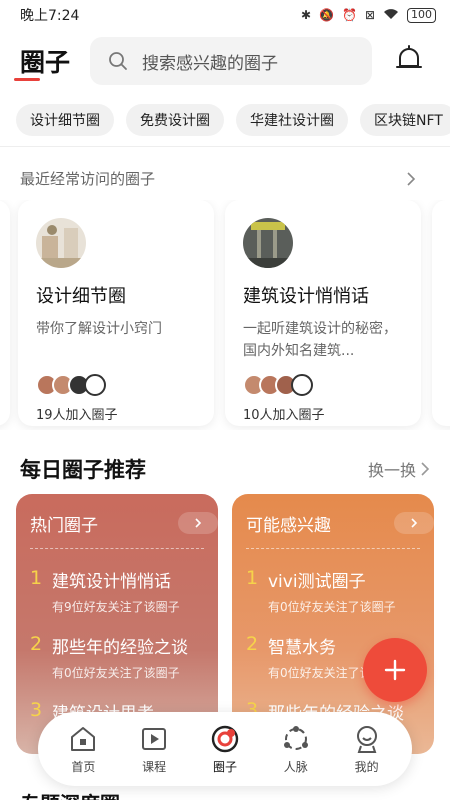 This screenshot has height=800, width=450. What do you see at coordinates (83, 766) in the screenshot?
I see `nav-label: 首页` at bounding box center [83, 766].